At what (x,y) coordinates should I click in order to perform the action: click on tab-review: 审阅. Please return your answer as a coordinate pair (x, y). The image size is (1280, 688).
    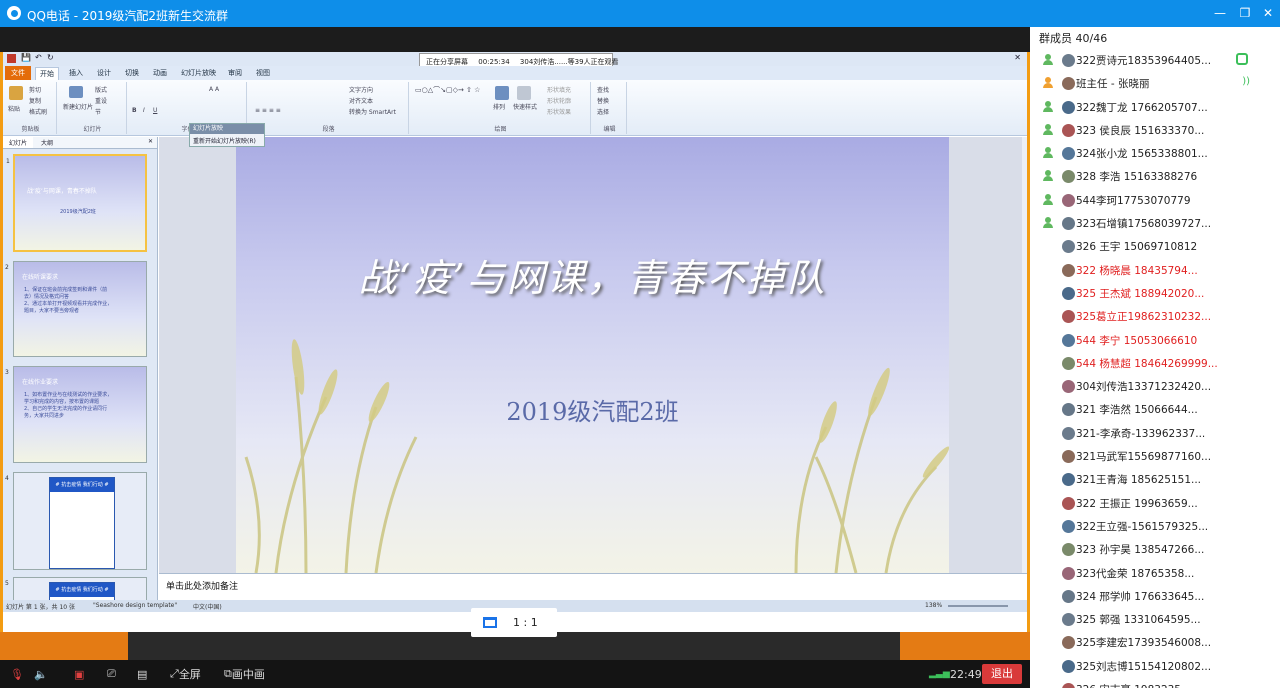
    Looking at the image, I should click on (235, 73).